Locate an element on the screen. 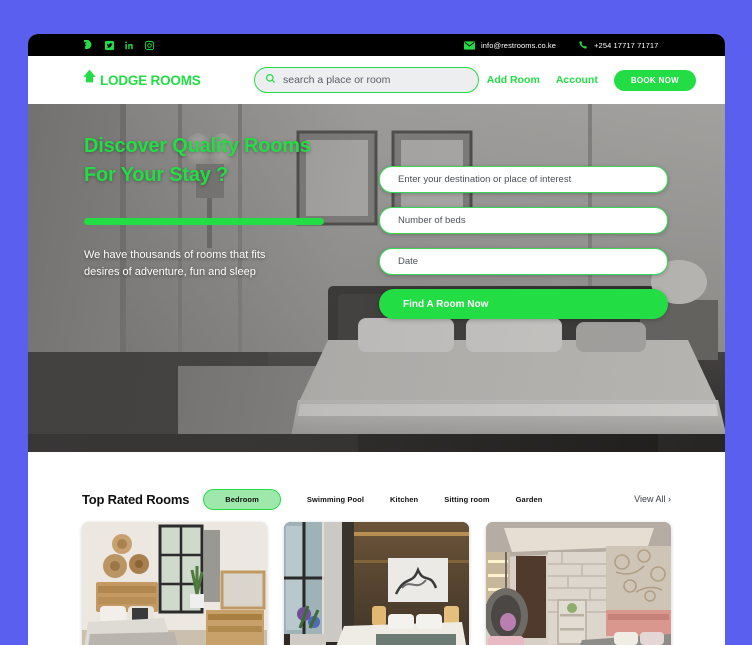 The height and width of the screenshot is (645, 752). beds-field: Number of beds is located at coordinates (523, 220).